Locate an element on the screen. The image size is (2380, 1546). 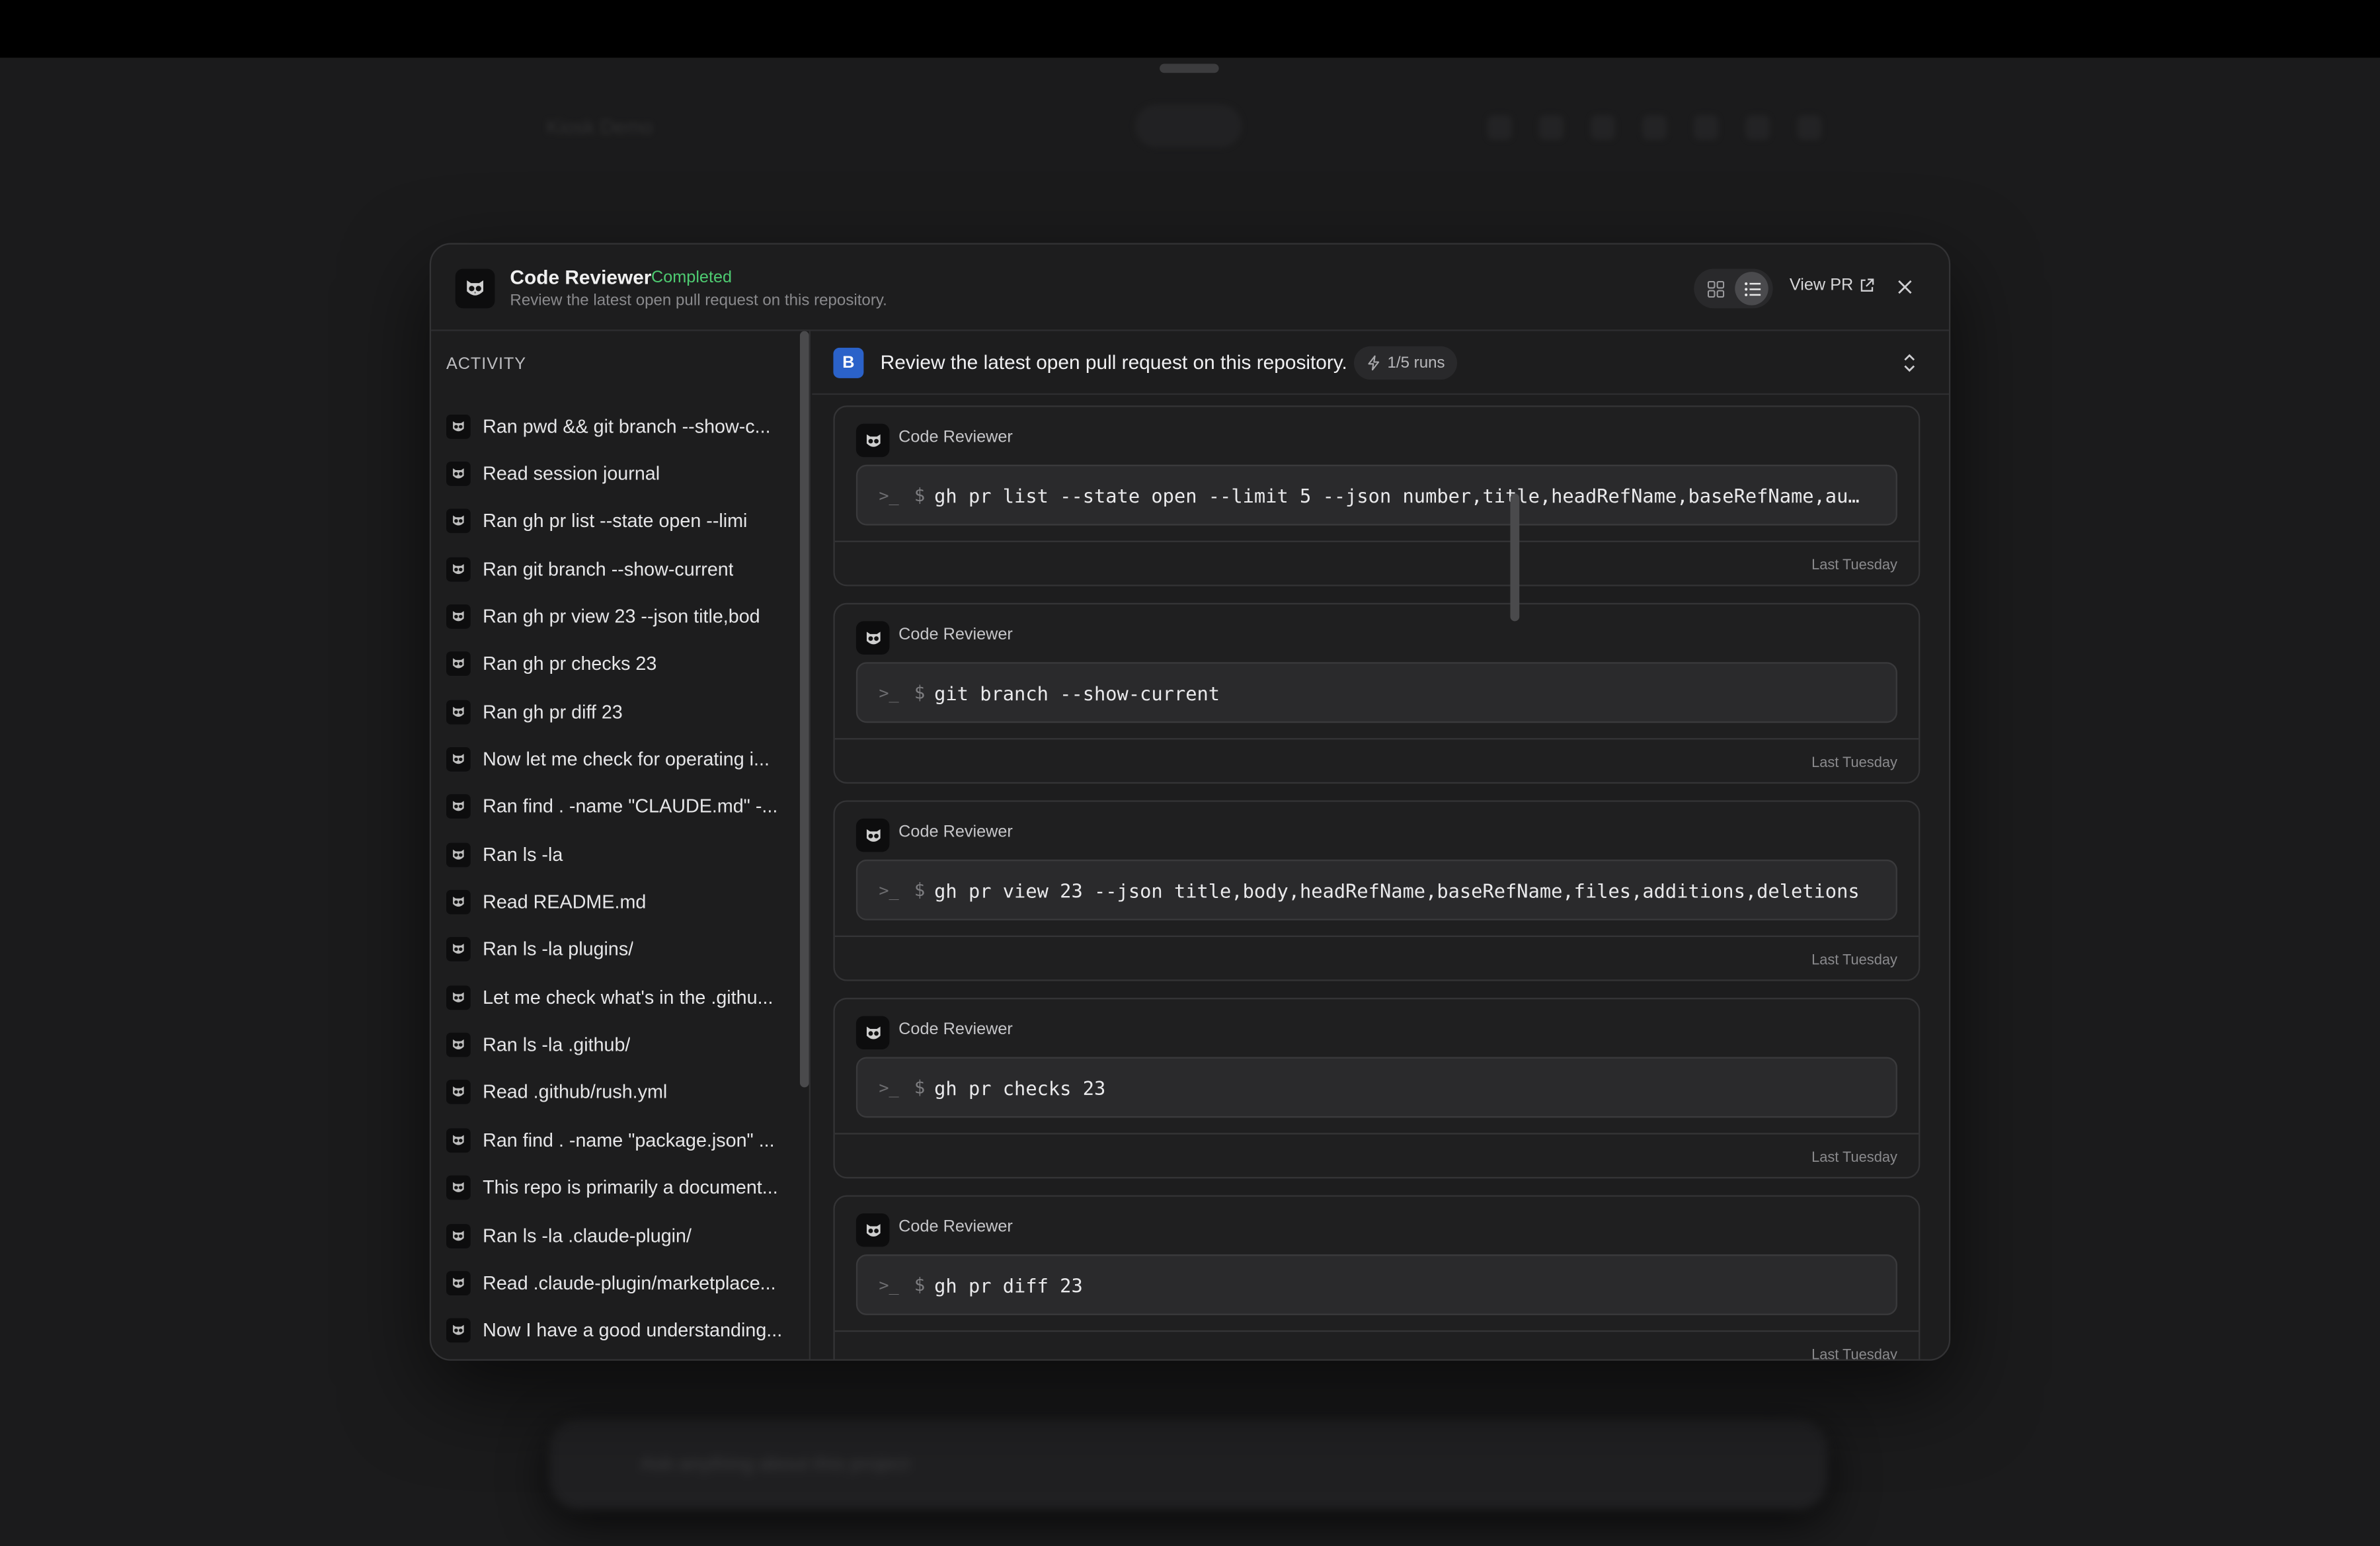
list-item: Ran gh pr view 23 --json title,bod is located at coordinates (622, 617).